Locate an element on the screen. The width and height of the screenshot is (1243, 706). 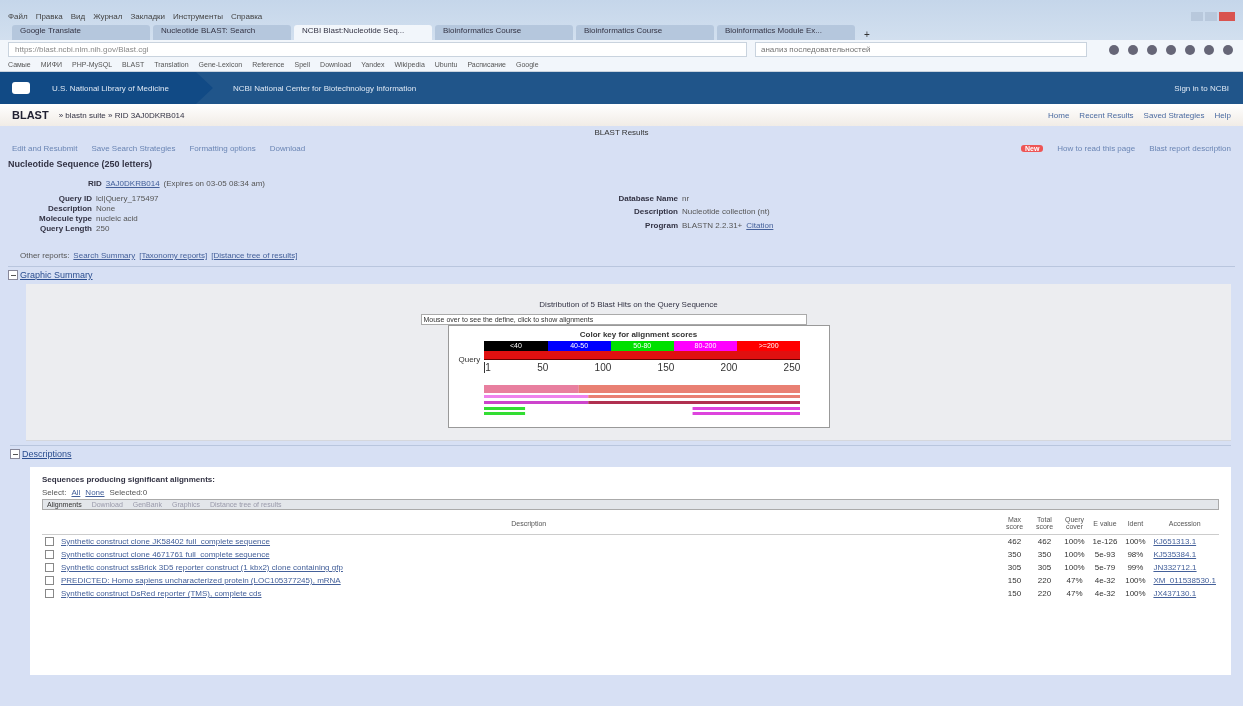
nav-link: Saved Strategies is located at coordinates (1174, 115).